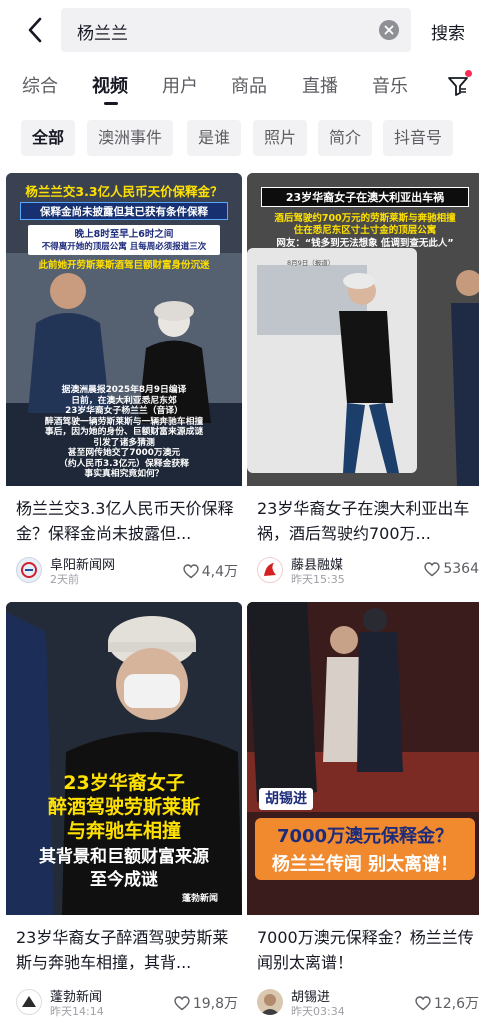  I want to click on like-count-value: 5364, so click(461, 569).